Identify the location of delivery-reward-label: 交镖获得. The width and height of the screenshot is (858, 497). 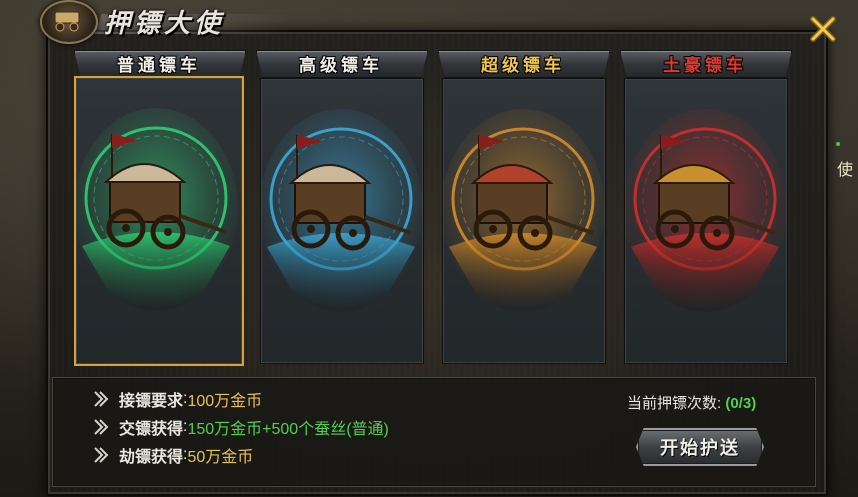
(151, 429).